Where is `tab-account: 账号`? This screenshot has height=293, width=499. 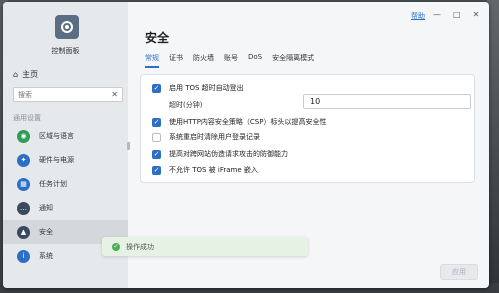 tab-account: 账号 is located at coordinates (231, 60).